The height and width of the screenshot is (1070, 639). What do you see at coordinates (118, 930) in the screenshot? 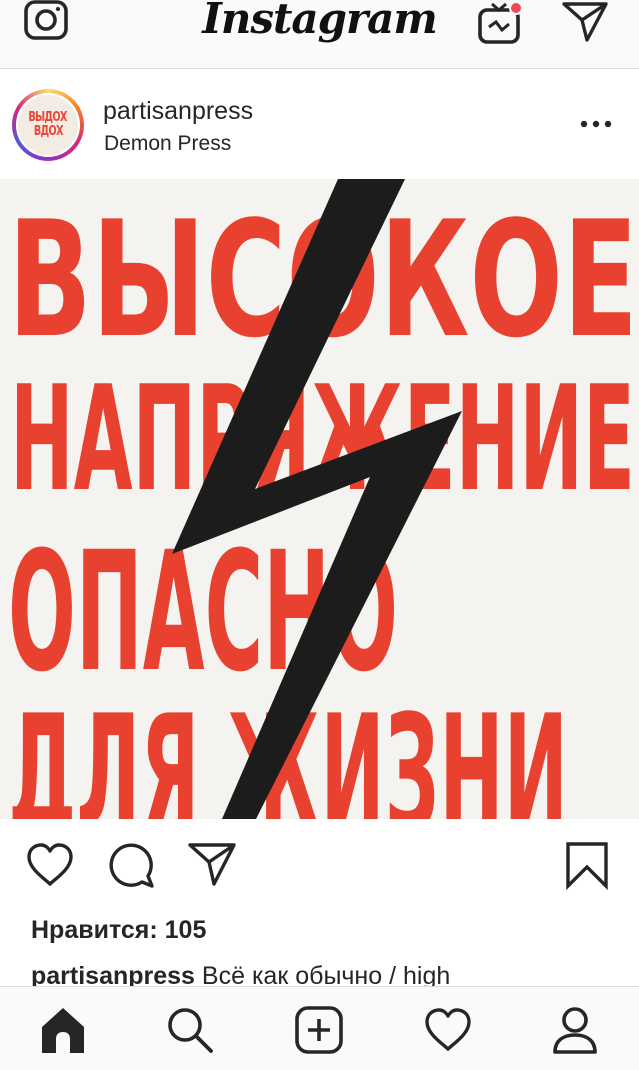
I see `likes-count: Нравится: 105` at bounding box center [118, 930].